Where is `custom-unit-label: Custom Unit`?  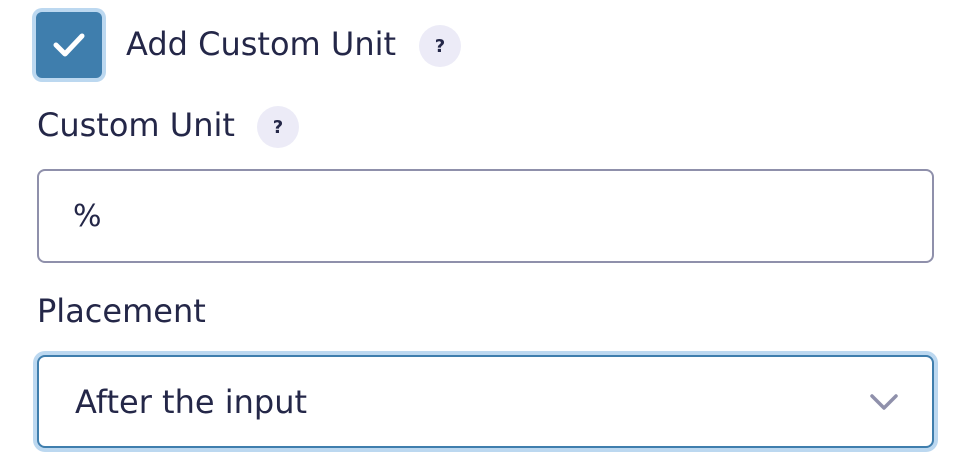
custom-unit-label: Custom Unit is located at coordinates (136, 125).